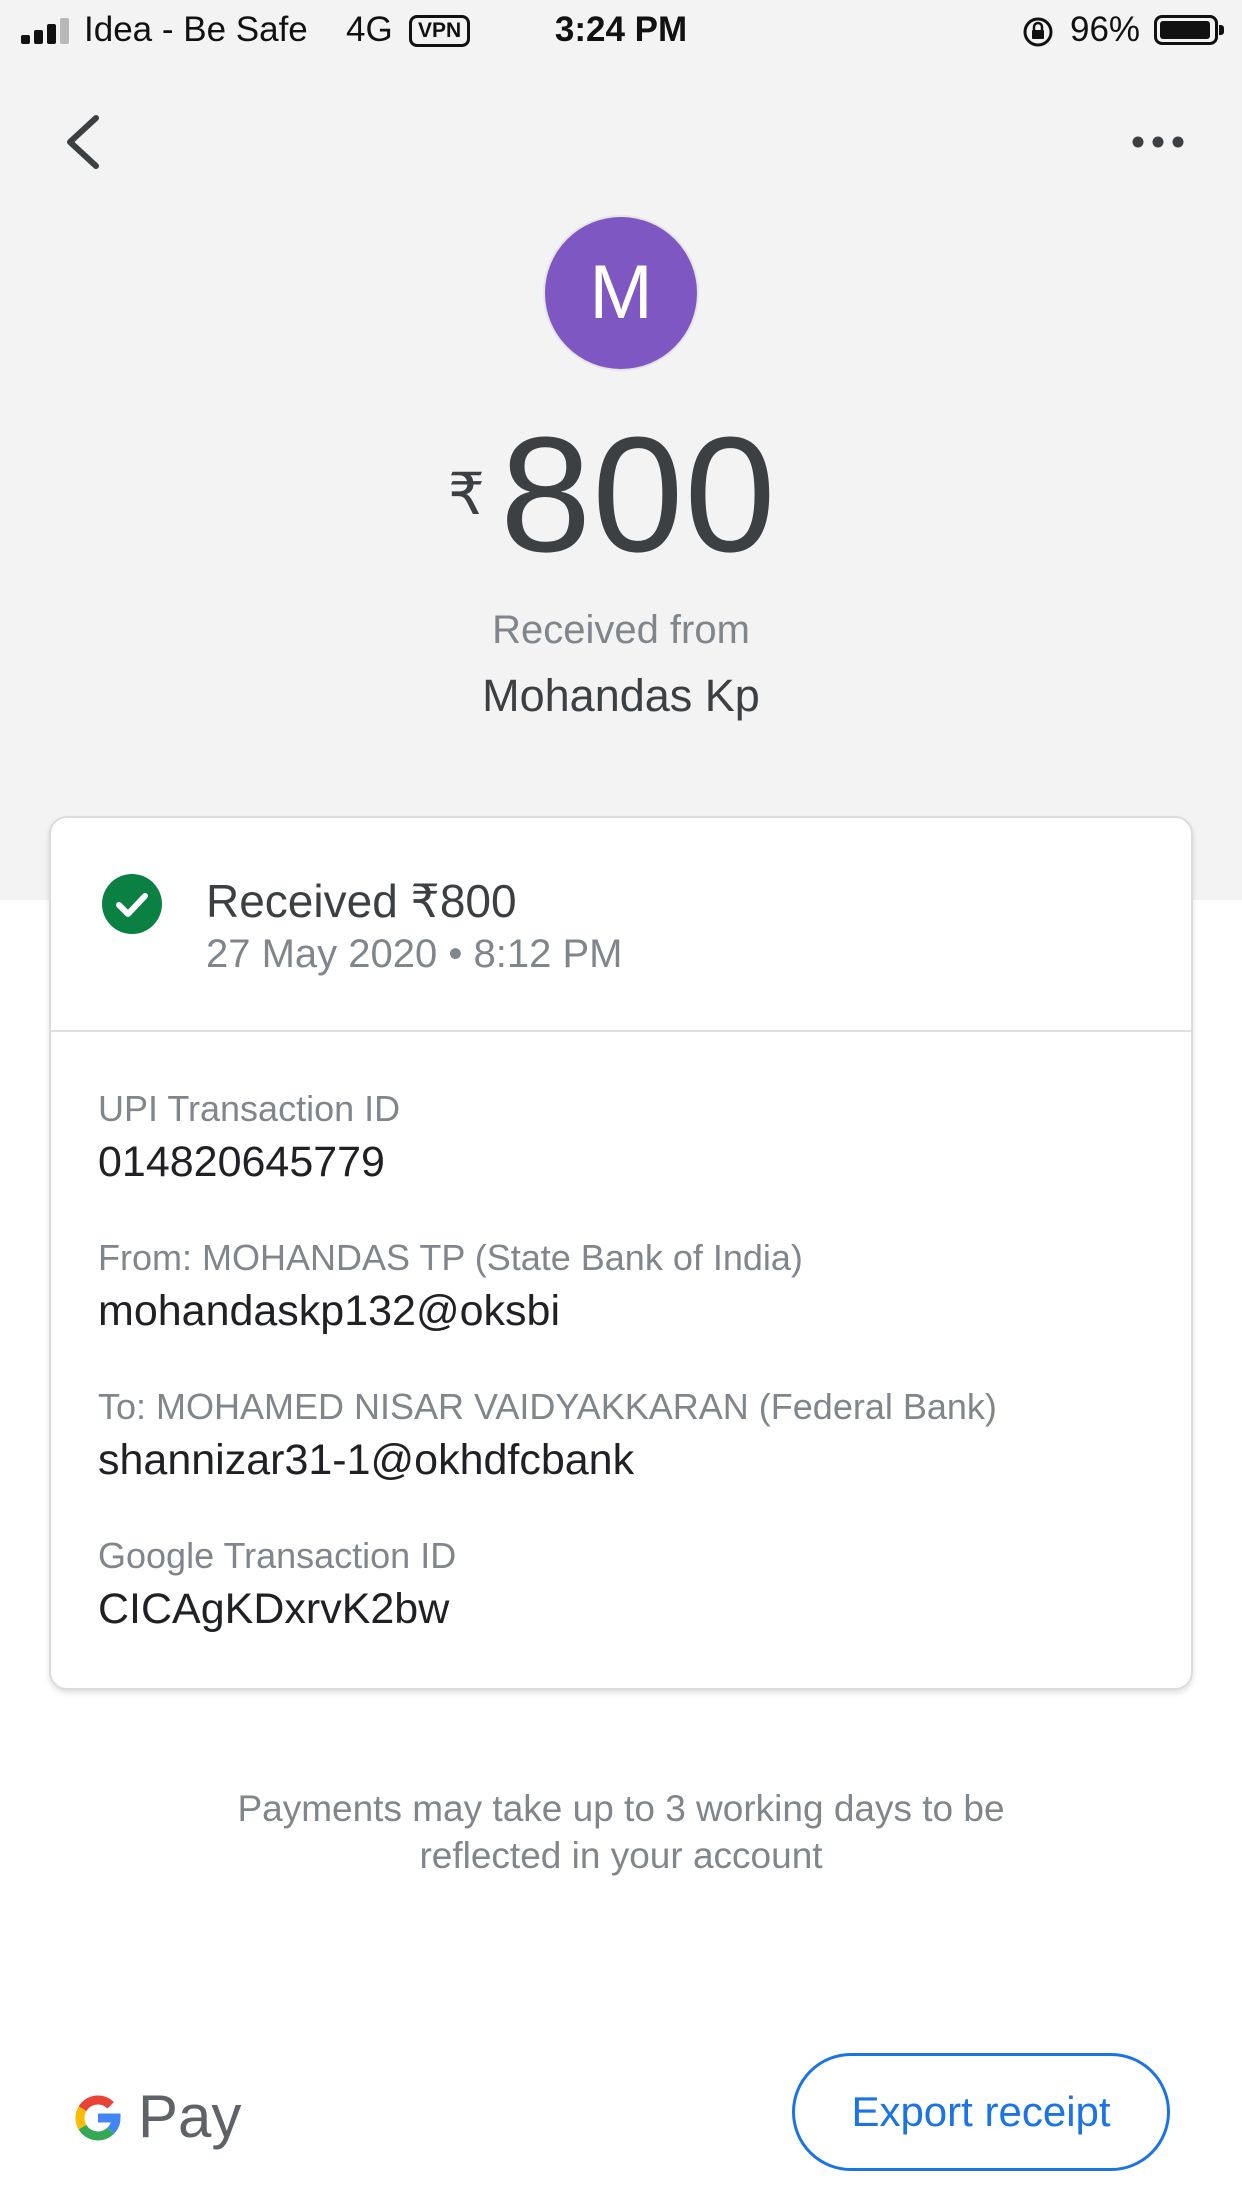 The height and width of the screenshot is (2208, 1242). I want to click on status-time: 3:24 PM, so click(621, 29).